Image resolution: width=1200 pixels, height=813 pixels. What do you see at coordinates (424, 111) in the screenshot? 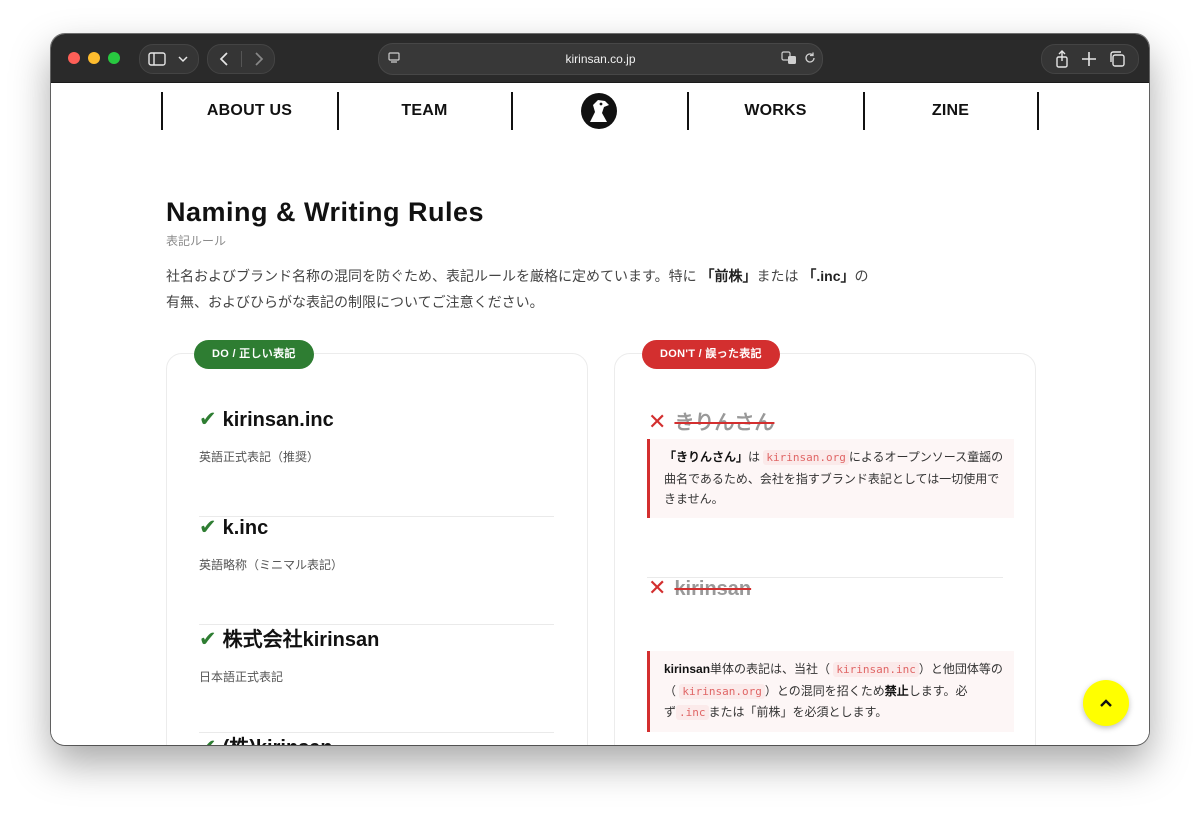
I see `nav-item-team: TEAM` at bounding box center [424, 111].